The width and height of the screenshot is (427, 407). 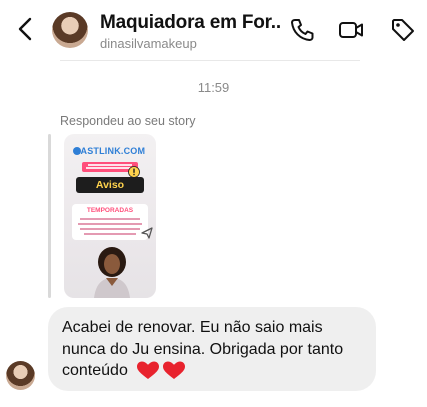 What do you see at coordinates (210, 60) in the screenshot?
I see `header-divider` at bounding box center [210, 60].